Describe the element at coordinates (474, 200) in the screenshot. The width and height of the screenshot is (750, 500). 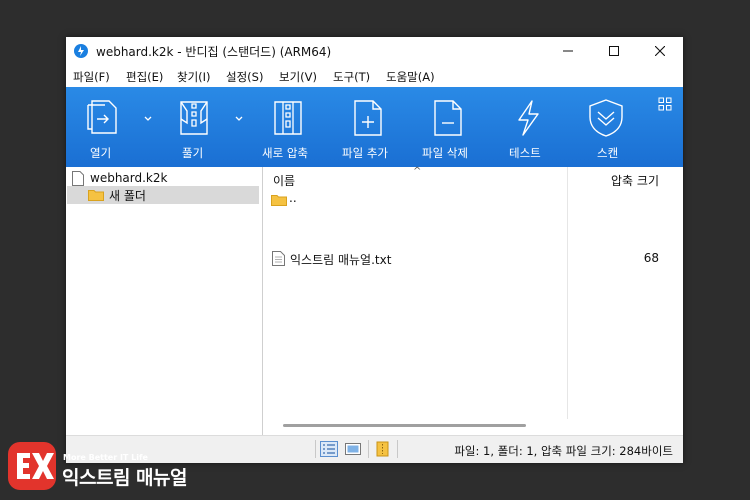
I see `list-item: ..` at that location.